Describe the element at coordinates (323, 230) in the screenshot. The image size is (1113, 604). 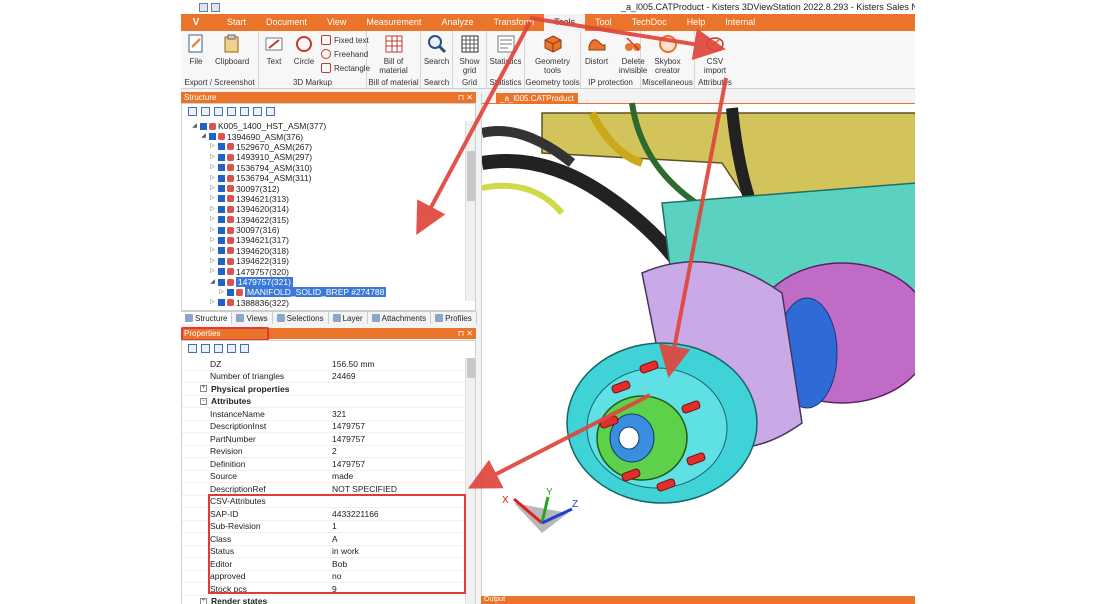
I see `tree-item: ▷ 30097(316)` at that location.